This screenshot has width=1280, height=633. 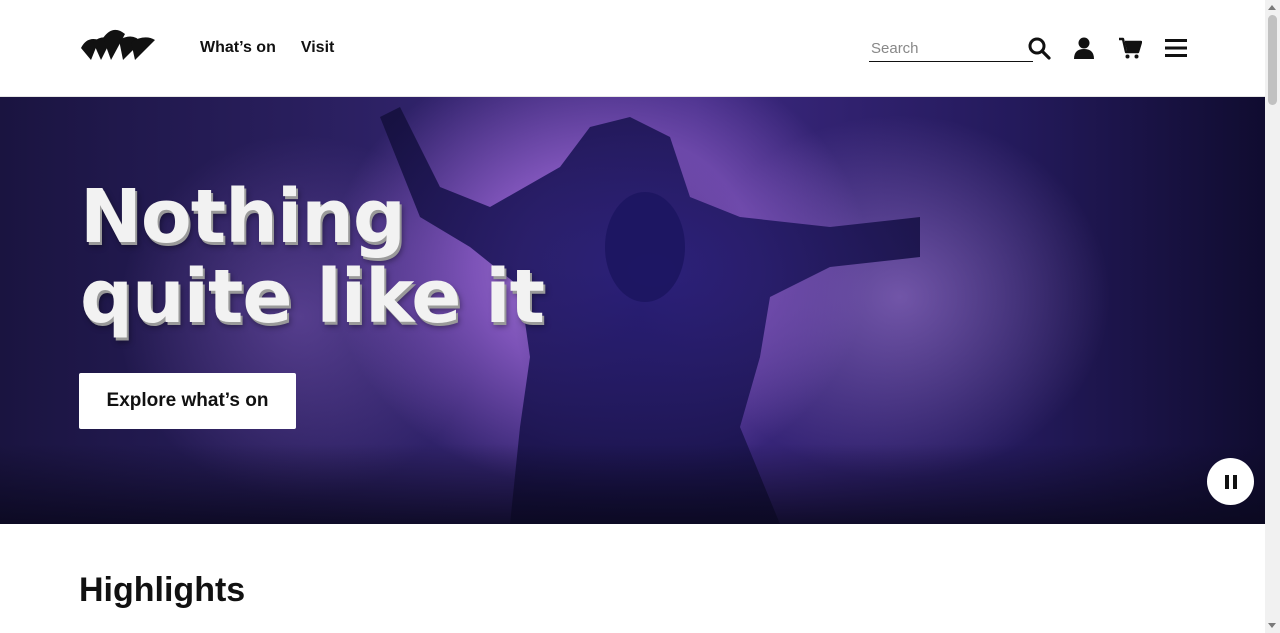 I want to click on search-icon, so click(x=1039, y=48).